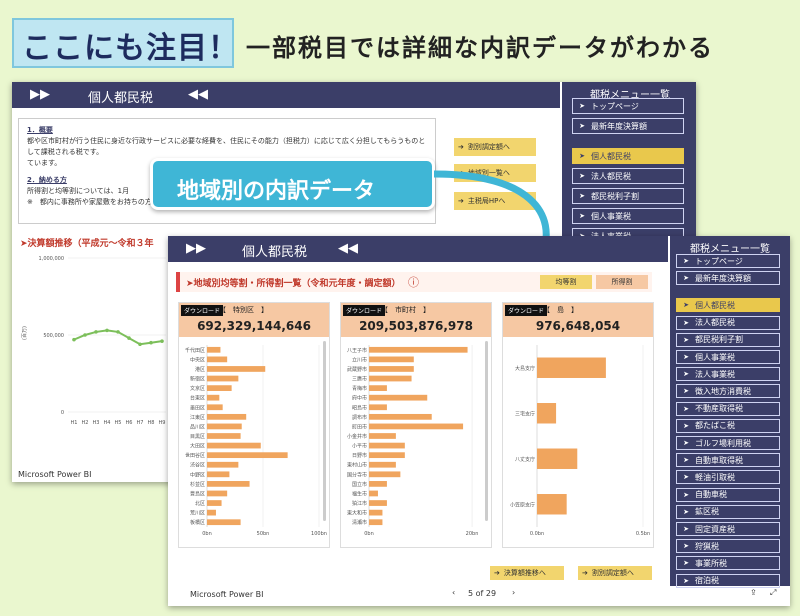  I want to click on toggle-income: 所得割, so click(622, 282).